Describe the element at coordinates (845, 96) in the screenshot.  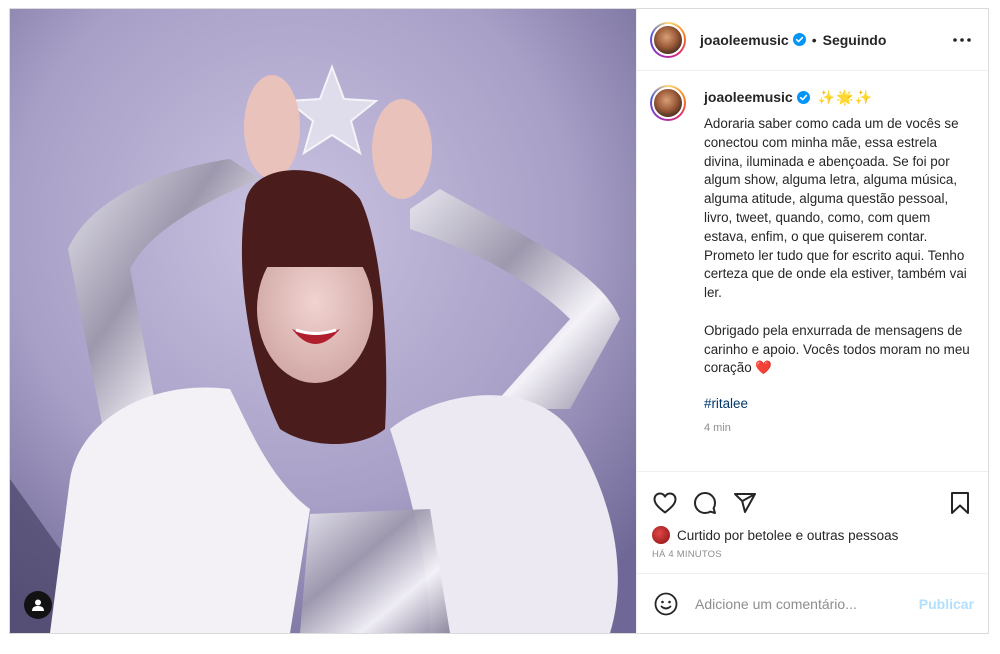
I see `sparkle-emojis: ✨🌟✨` at that location.